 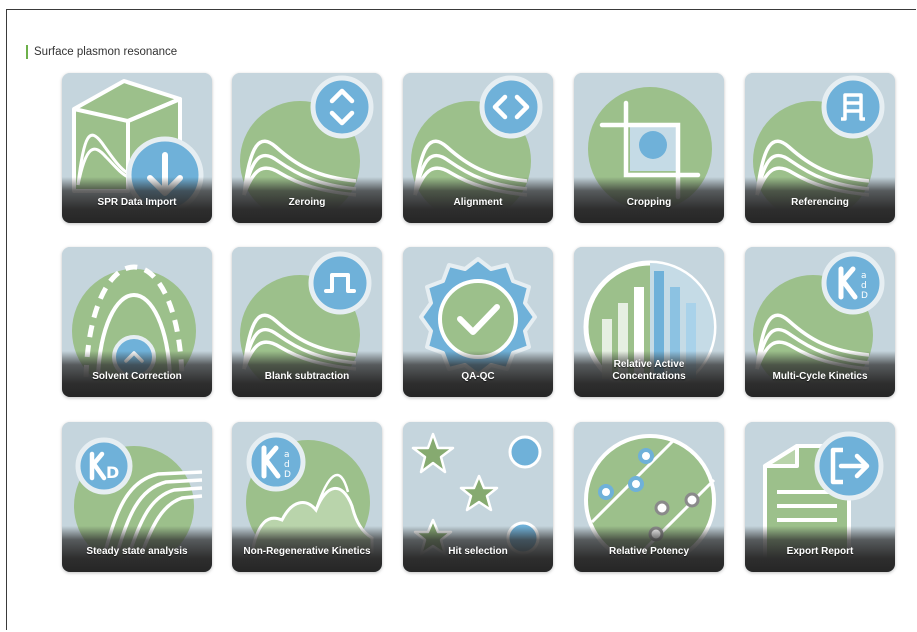 I want to click on section-header: Surface plasmon resonance, so click(x=101, y=52).